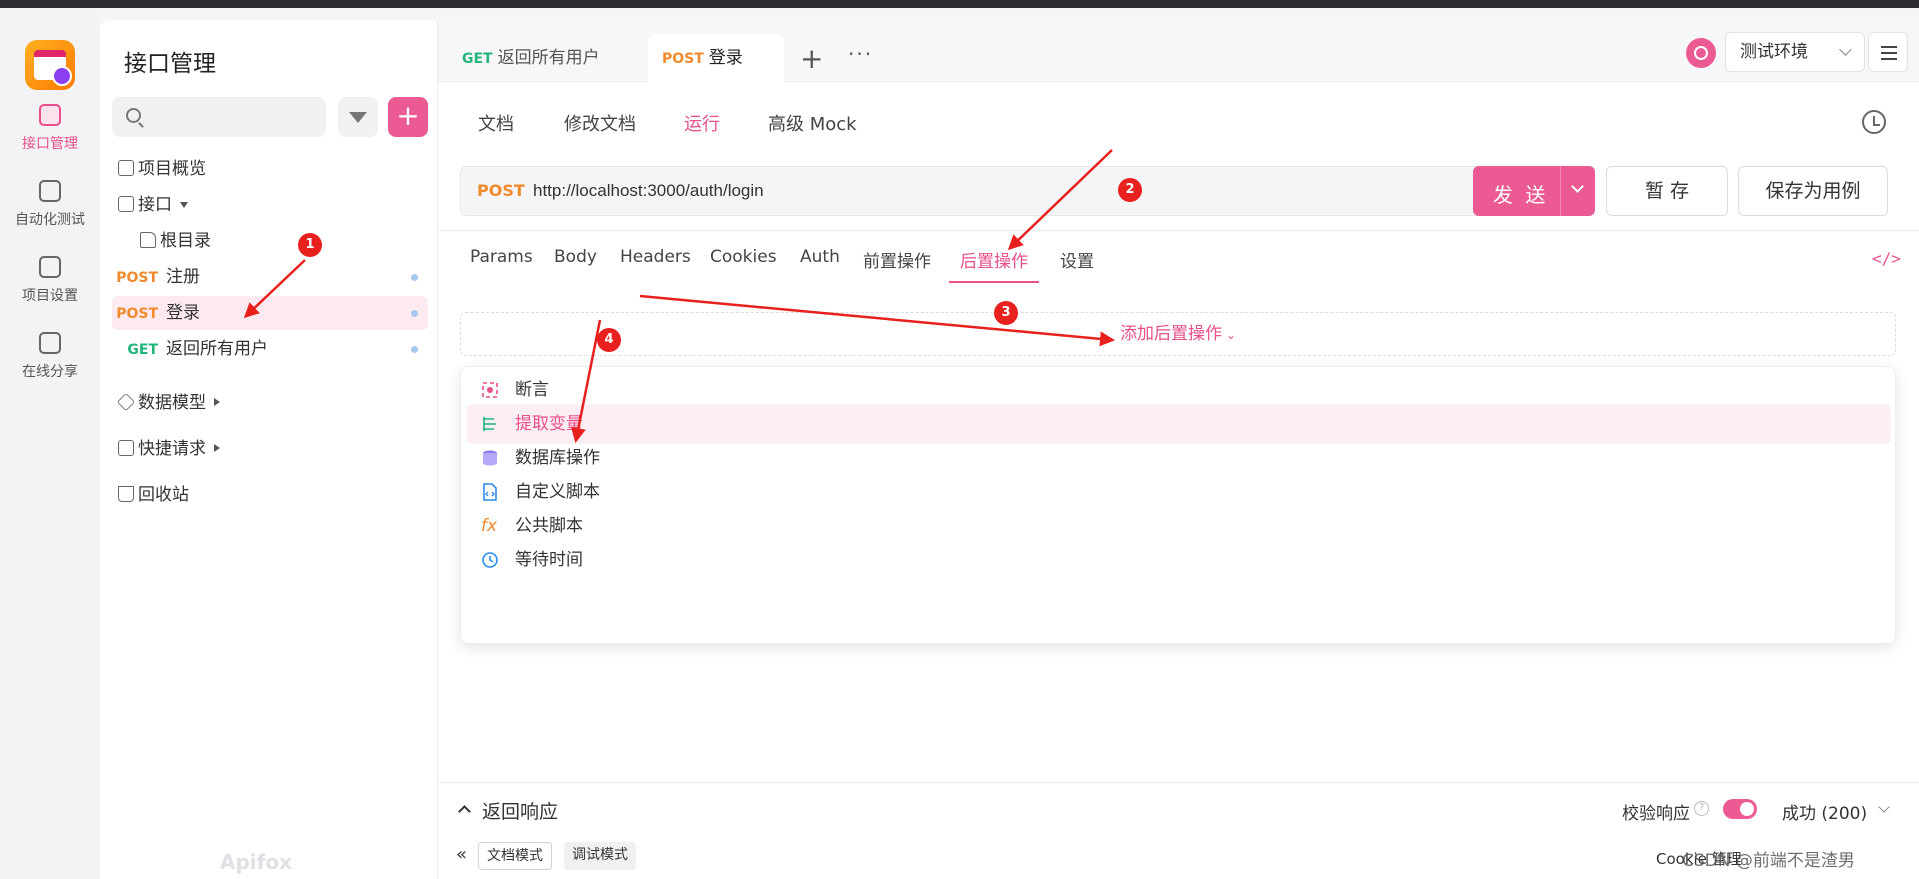 The width and height of the screenshot is (1919, 879). I want to click on send-label: 发 送, so click(1521, 195).